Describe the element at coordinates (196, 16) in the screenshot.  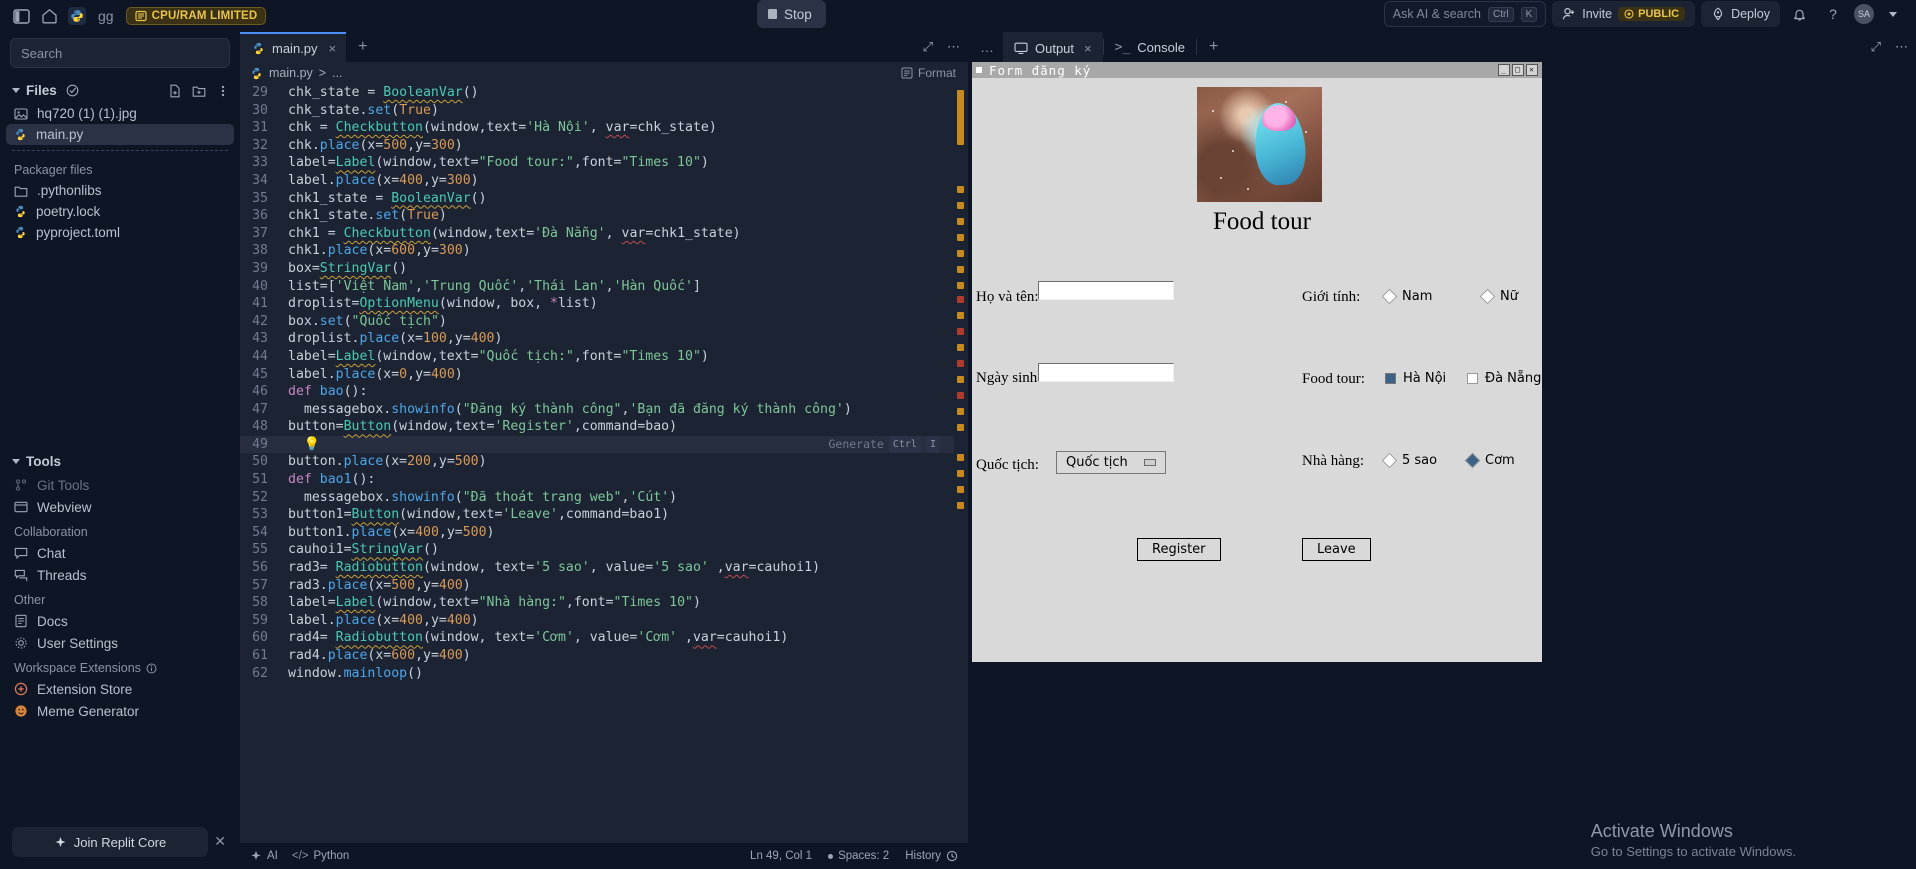
I see `cpu-ram-badge: CPU/RAM LIMITED` at that location.